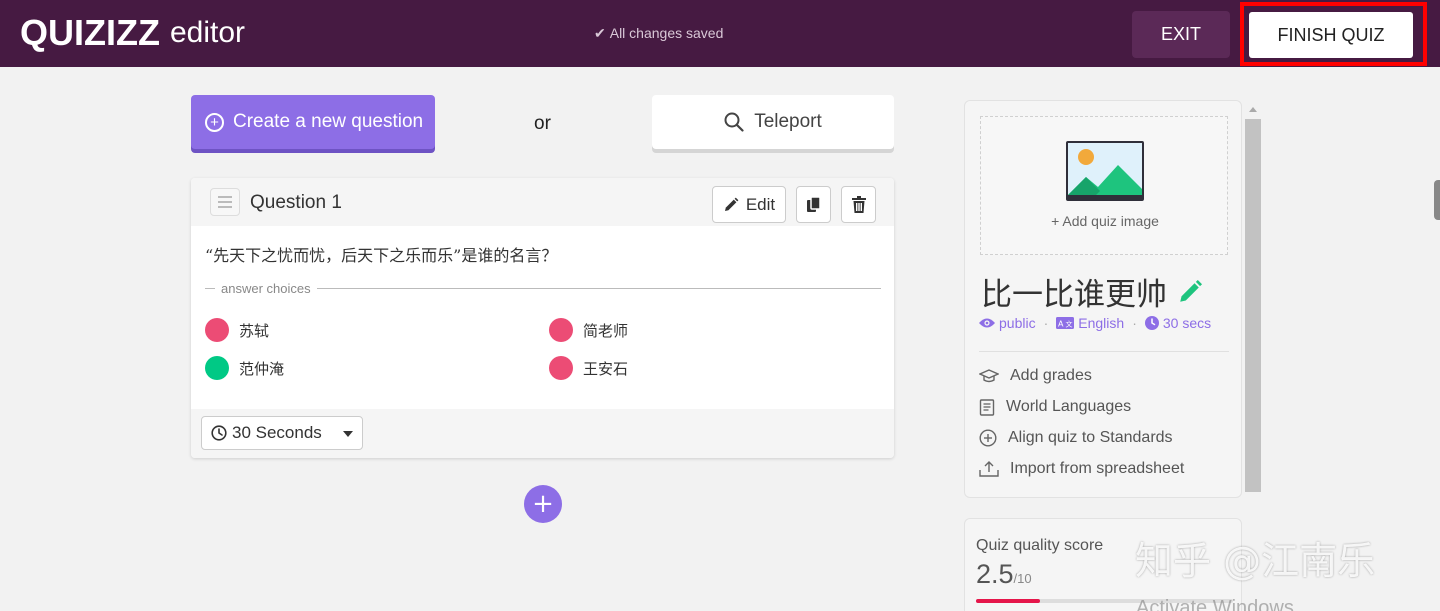 The width and height of the screenshot is (1440, 611). What do you see at coordinates (1105, 171) in the screenshot?
I see `image-placeholder-icon` at bounding box center [1105, 171].